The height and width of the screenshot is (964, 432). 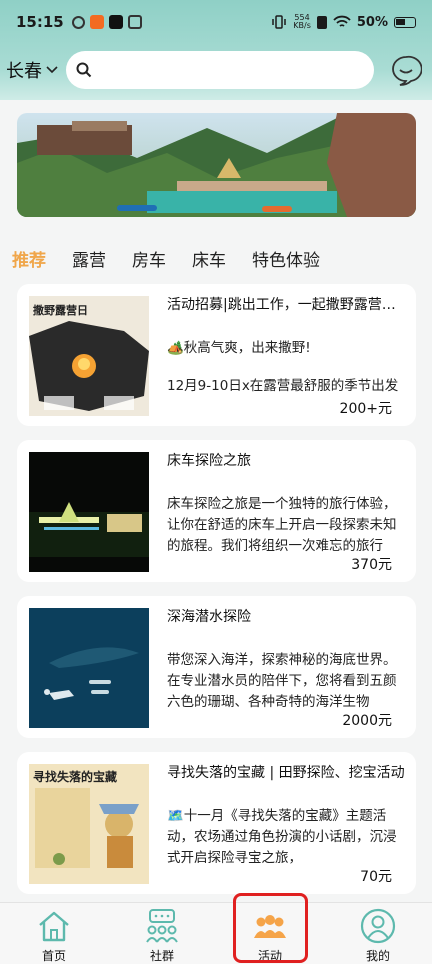 What do you see at coordinates (270, 928) in the screenshot?
I see `highlight-annotation` at bounding box center [270, 928].